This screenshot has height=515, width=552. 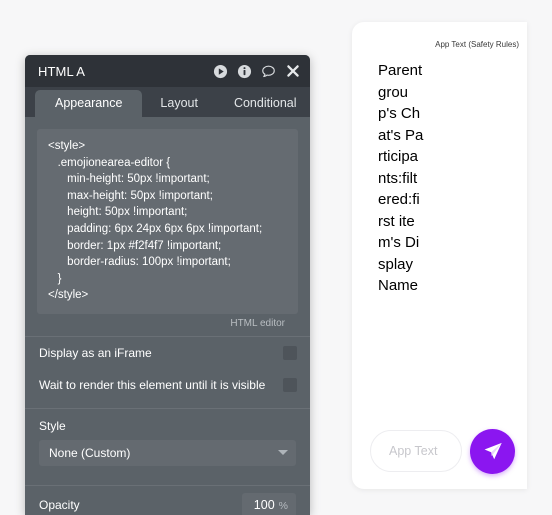 I want to click on comment-icon, so click(x=268, y=71).